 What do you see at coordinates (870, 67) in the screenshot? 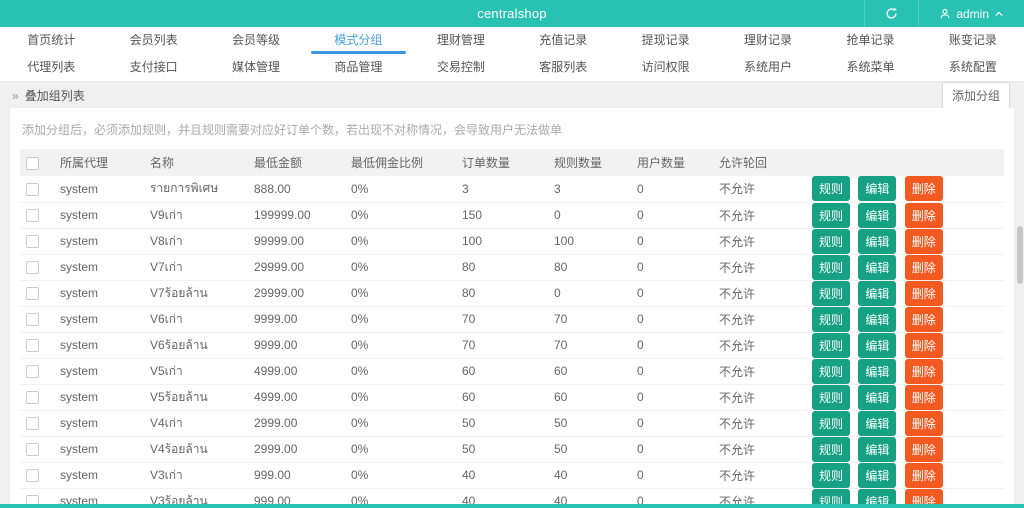
I see `nav-item: 系统菜单` at bounding box center [870, 67].